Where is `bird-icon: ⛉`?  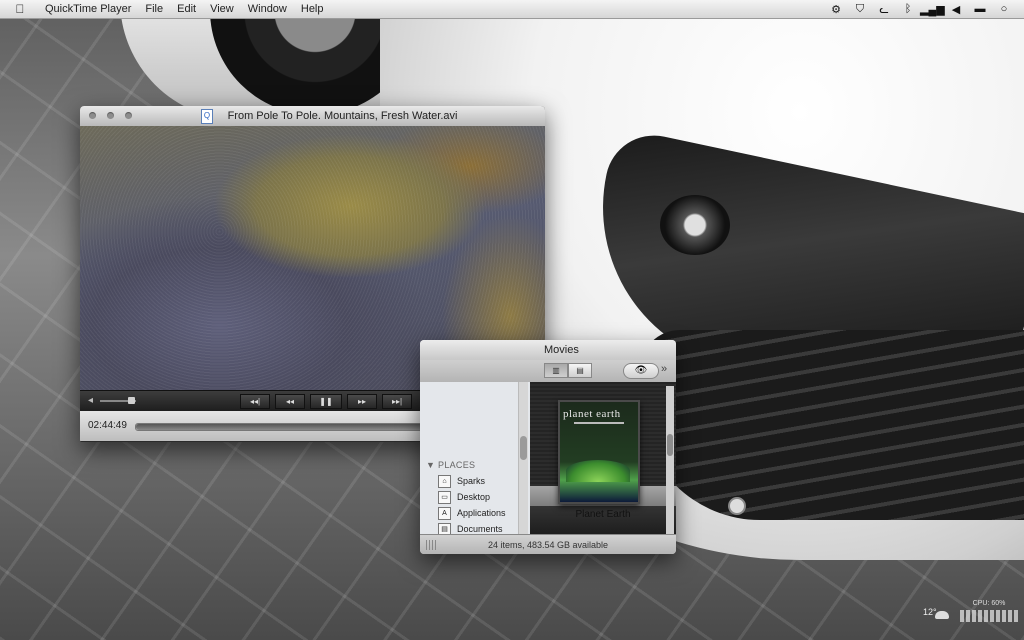 bird-icon: ⛉ is located at coordinates (860, 9).